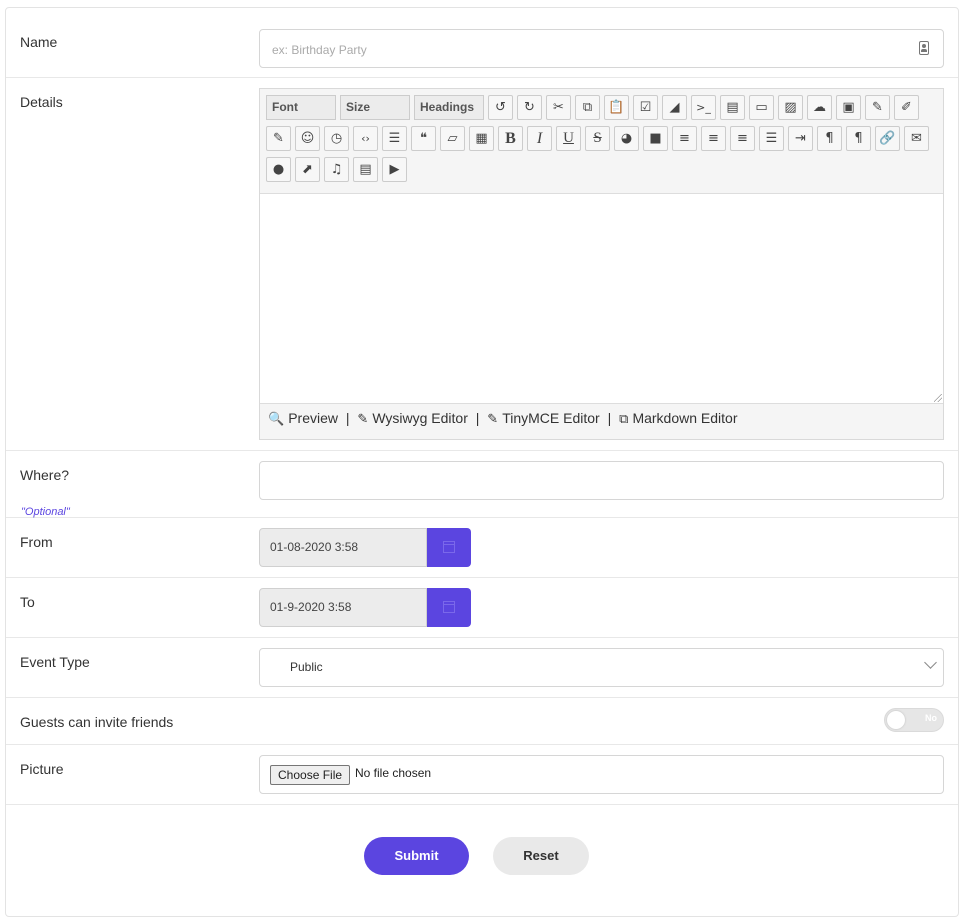  What do you see at coordinates (829, 138) in the screenshot?
I see `rtl-paragraph-icon: ¶` at bounding box center [829, 138].